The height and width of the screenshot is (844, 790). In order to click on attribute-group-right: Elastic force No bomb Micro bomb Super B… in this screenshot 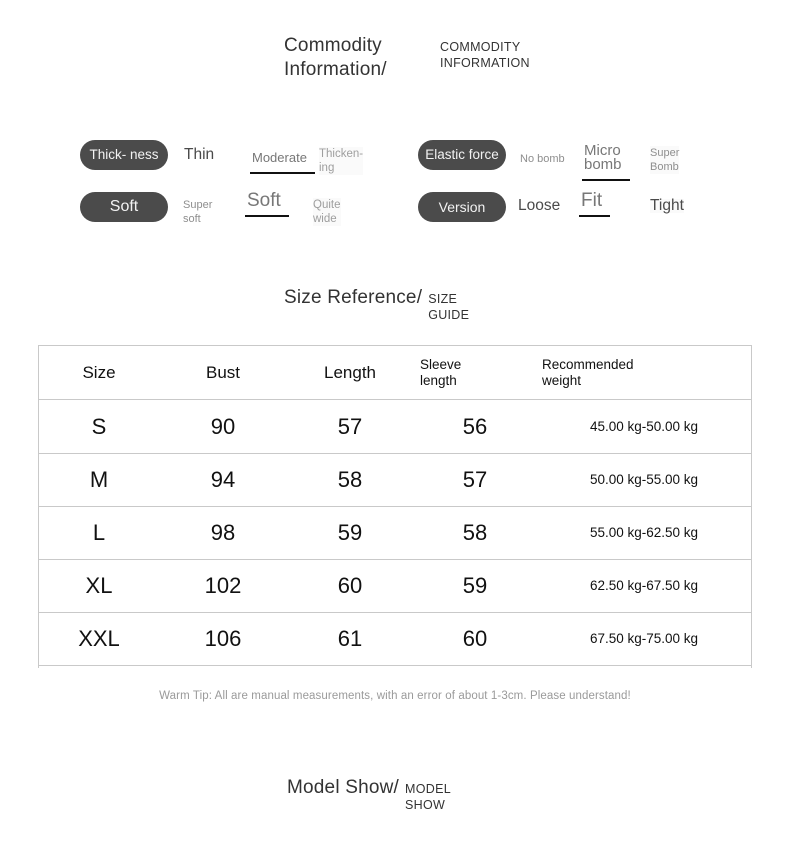, I will do `click(588, 192)`.